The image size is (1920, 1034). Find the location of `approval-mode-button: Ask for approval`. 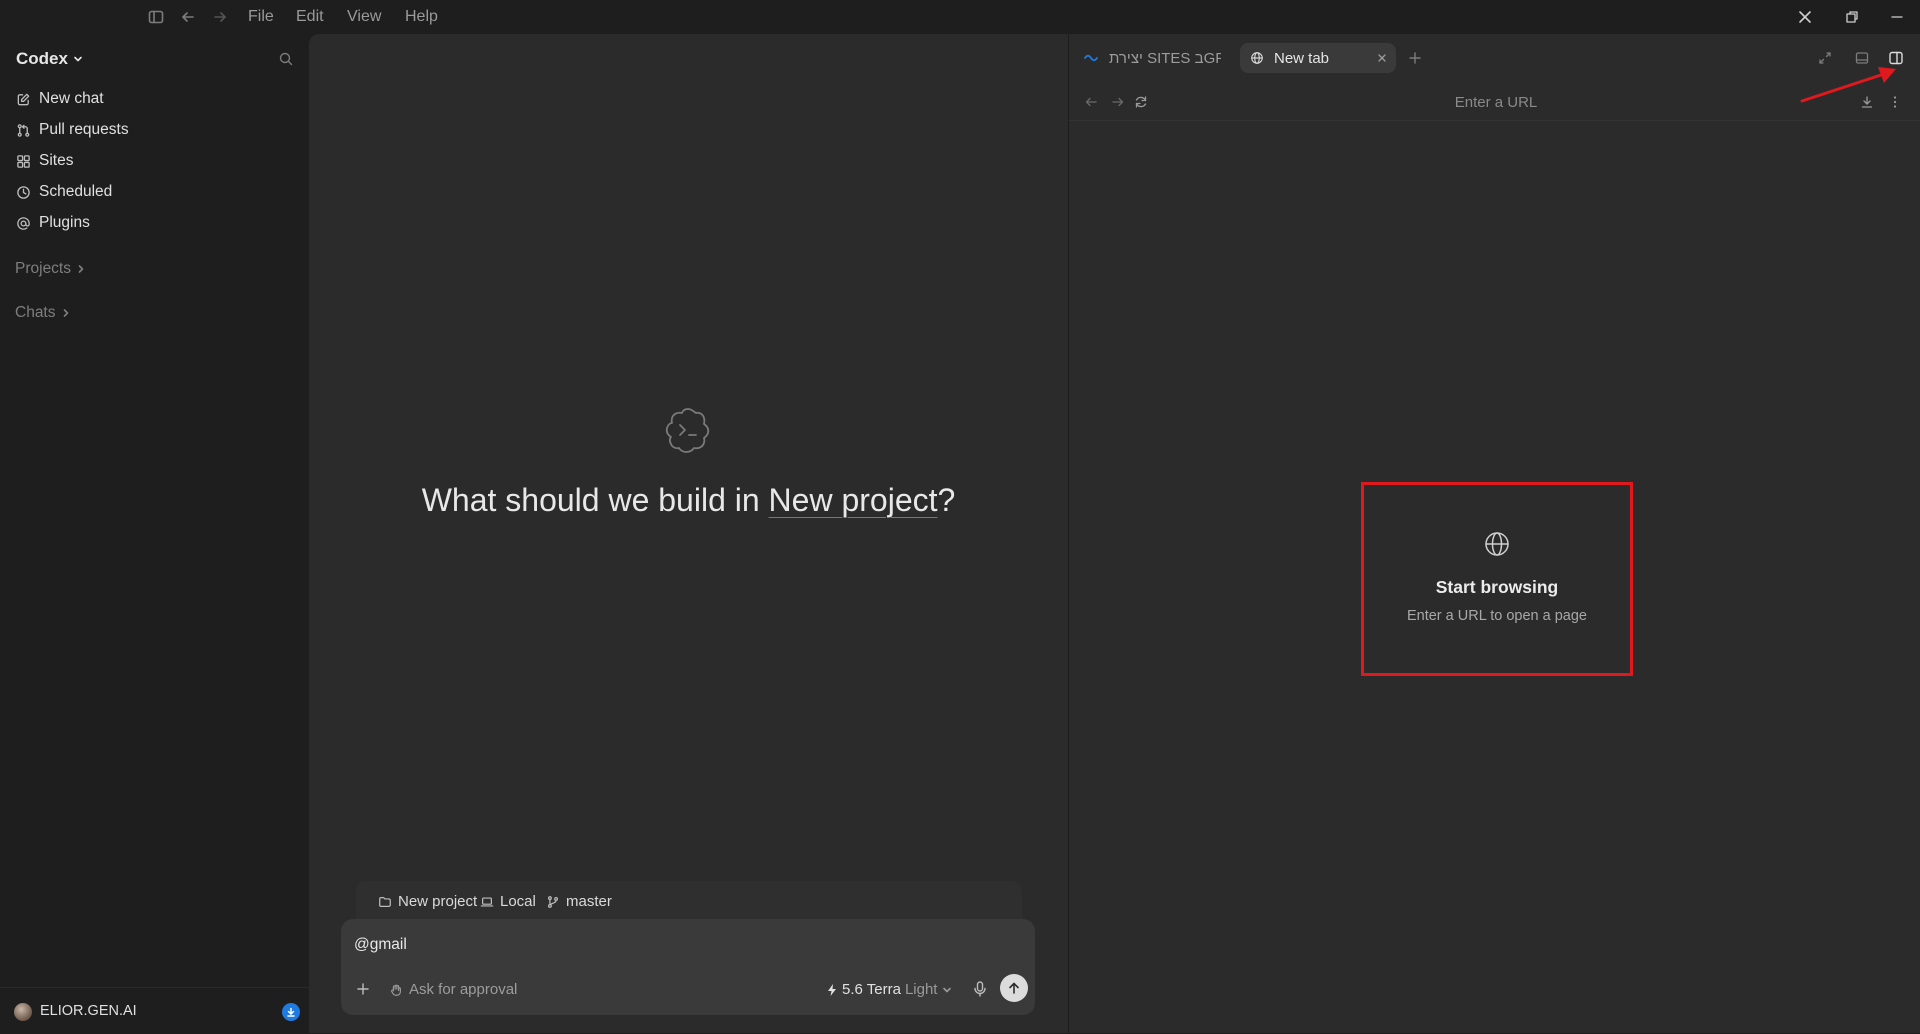

approval-mode-button: Ask for approval is located at coordinates (453, 989).